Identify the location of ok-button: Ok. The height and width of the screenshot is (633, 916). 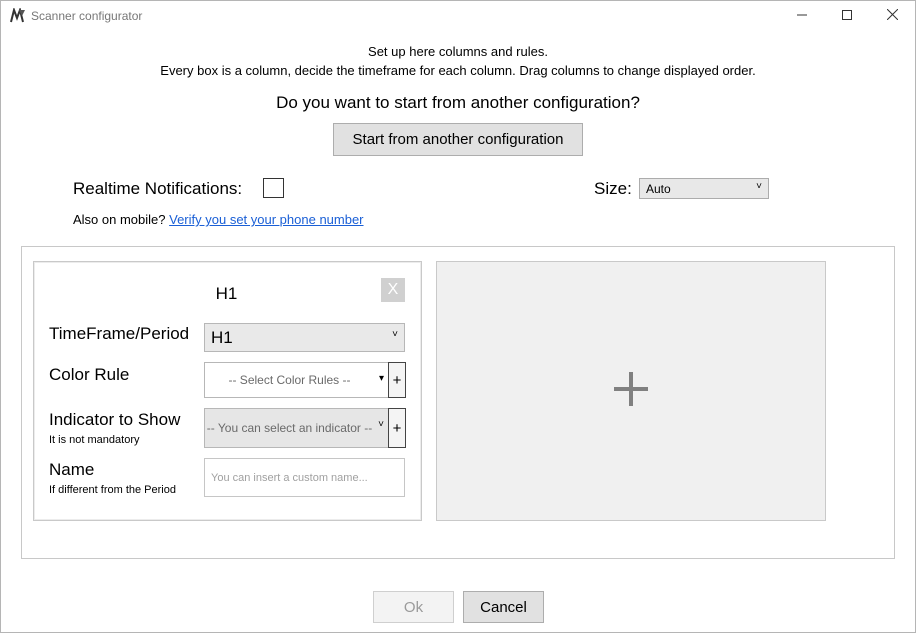
(413, 607).